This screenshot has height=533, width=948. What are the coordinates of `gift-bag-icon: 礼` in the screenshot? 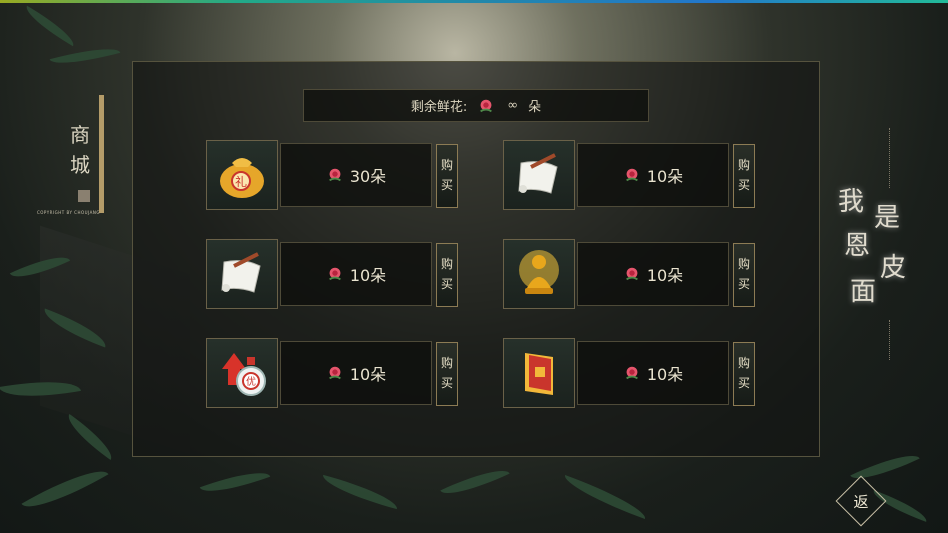 It's located at (242, 178).